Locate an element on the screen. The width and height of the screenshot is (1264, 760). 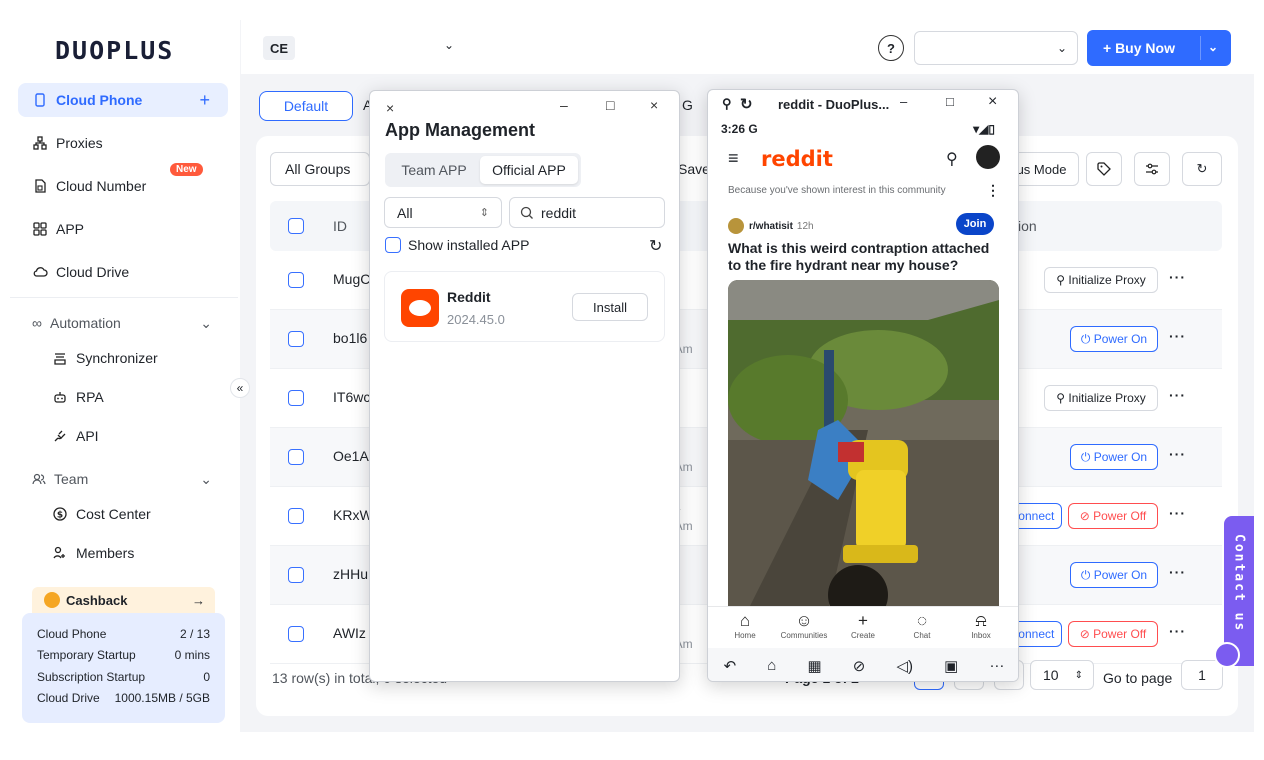
sidebar-item-cloud-number: Cloud Number New is located at coordinates (123, 183).